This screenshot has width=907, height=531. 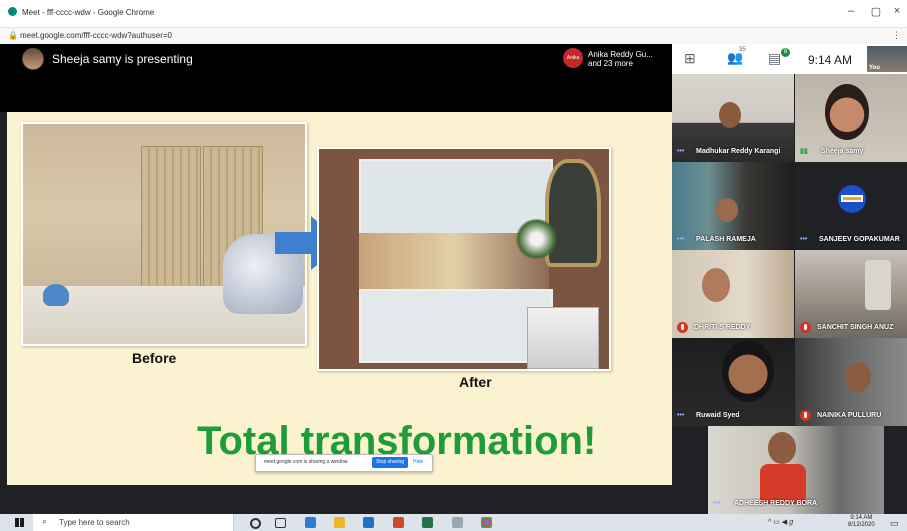 I want to click on speaking-indicator-icon: ▮▮, so click(x=804, y=151).